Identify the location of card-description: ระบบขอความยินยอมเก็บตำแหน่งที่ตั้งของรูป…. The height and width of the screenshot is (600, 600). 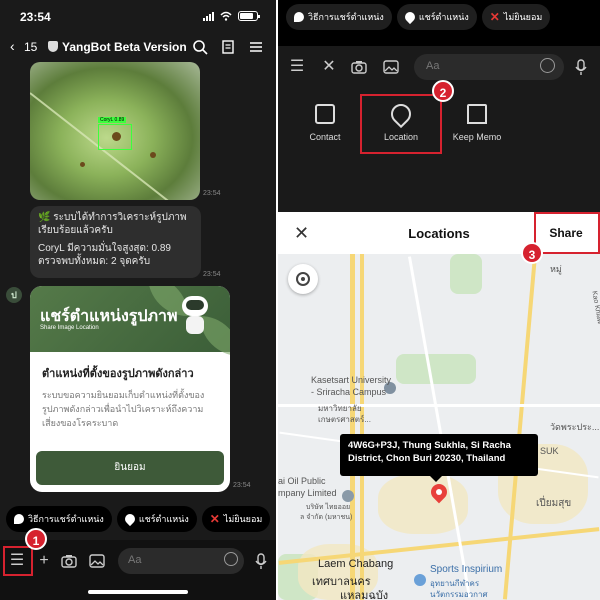
(123, 409).